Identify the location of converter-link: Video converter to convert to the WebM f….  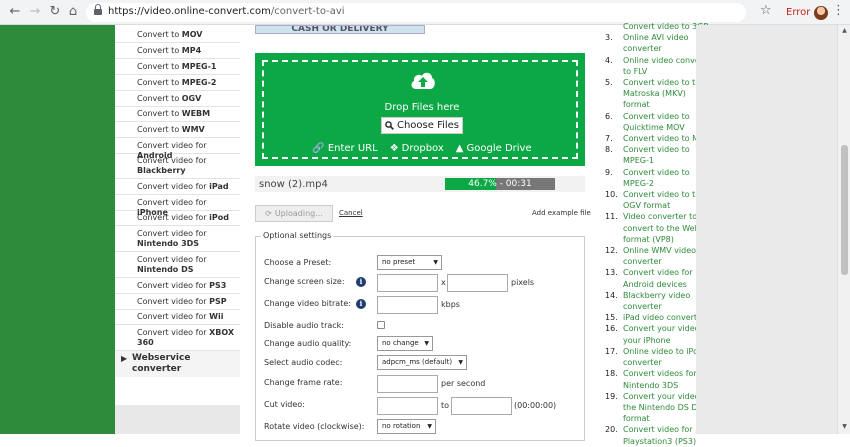
(665, 227).